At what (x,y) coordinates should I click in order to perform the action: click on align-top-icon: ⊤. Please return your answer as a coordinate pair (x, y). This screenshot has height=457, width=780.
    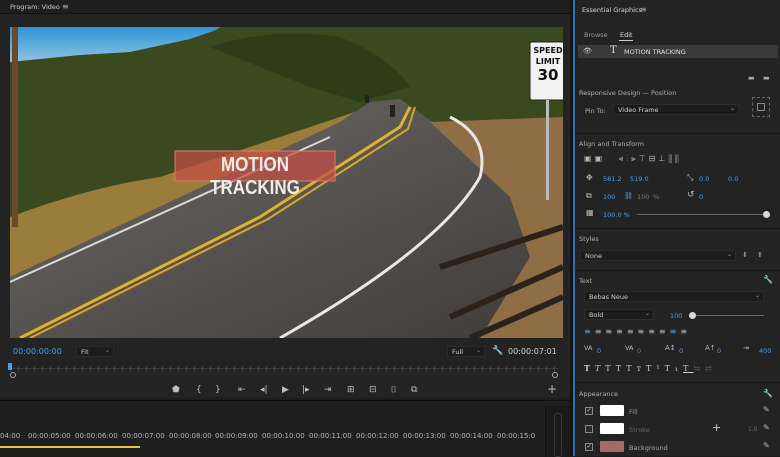
    Looking at the image, I should click on (644, 158).